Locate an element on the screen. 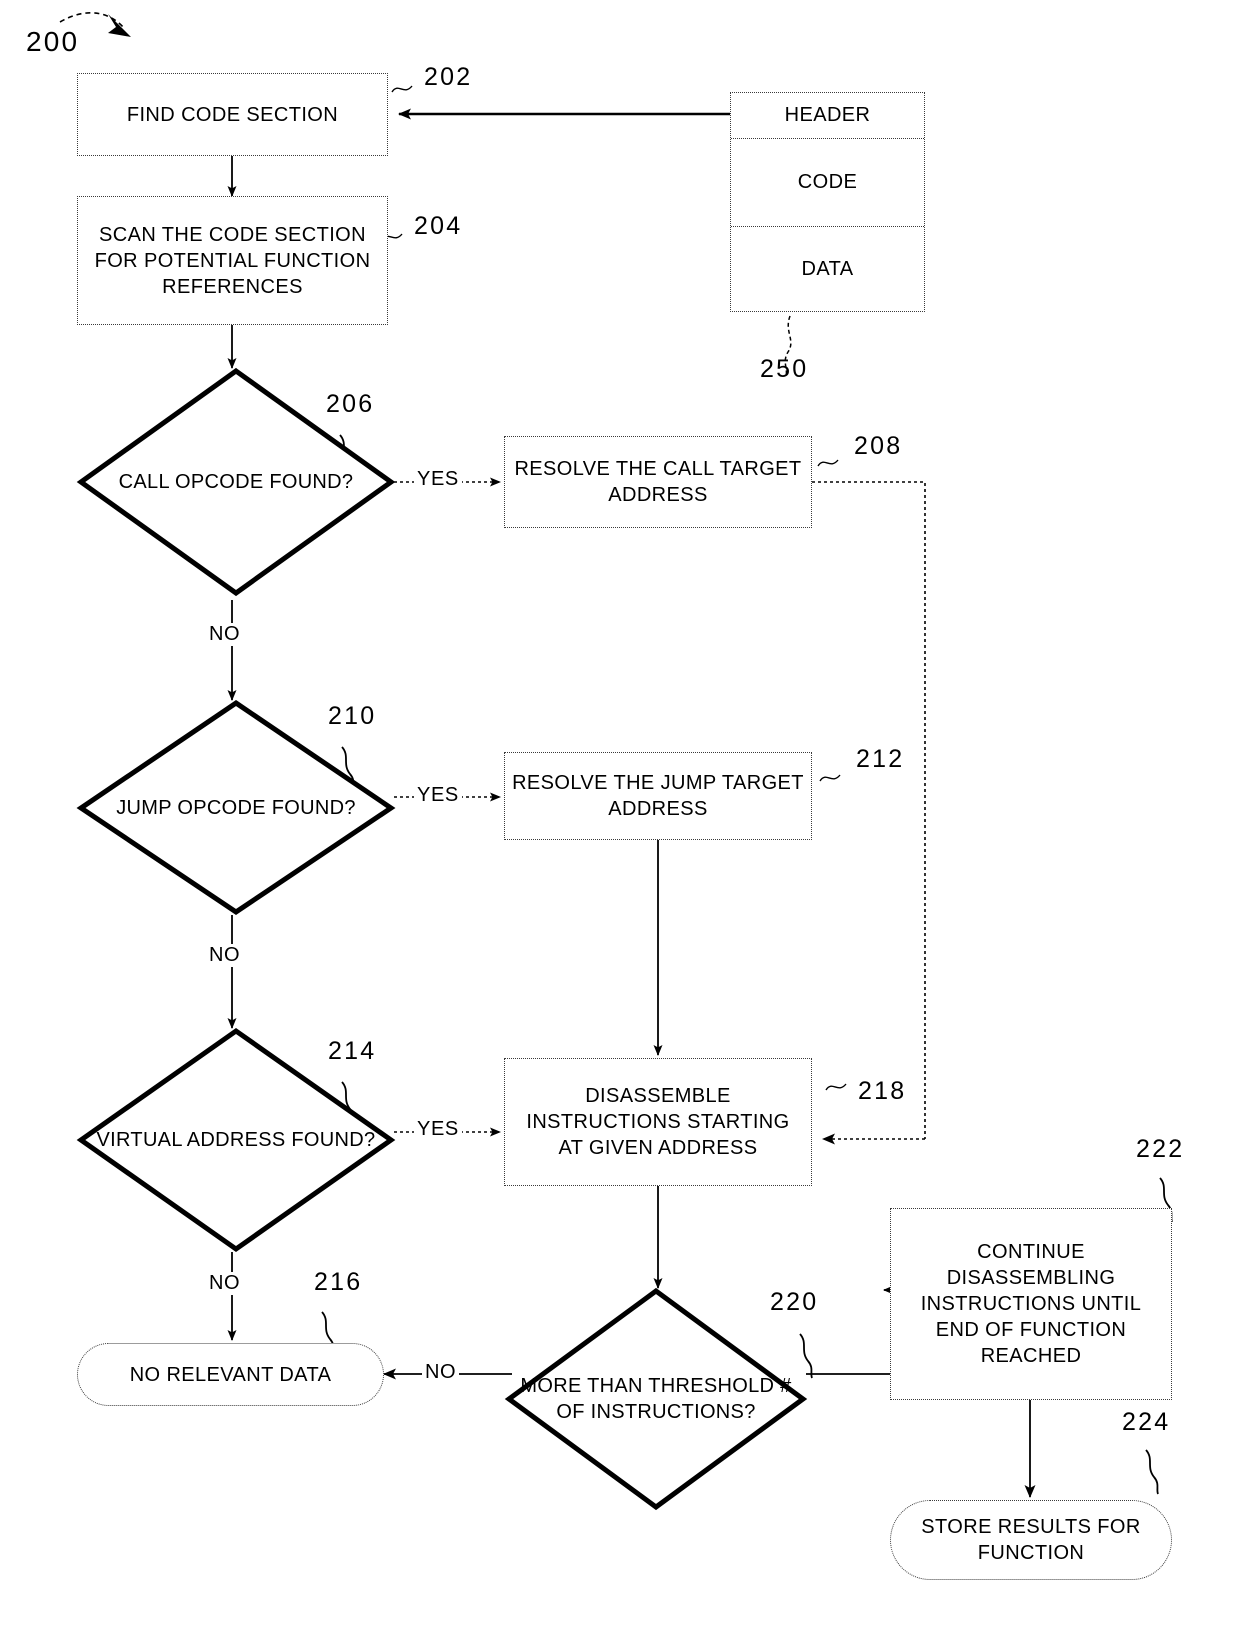  node-resolve-call-target-label: RESOLVE THE CALL TARGET ADDRESS is located at coordinates (658, 482).